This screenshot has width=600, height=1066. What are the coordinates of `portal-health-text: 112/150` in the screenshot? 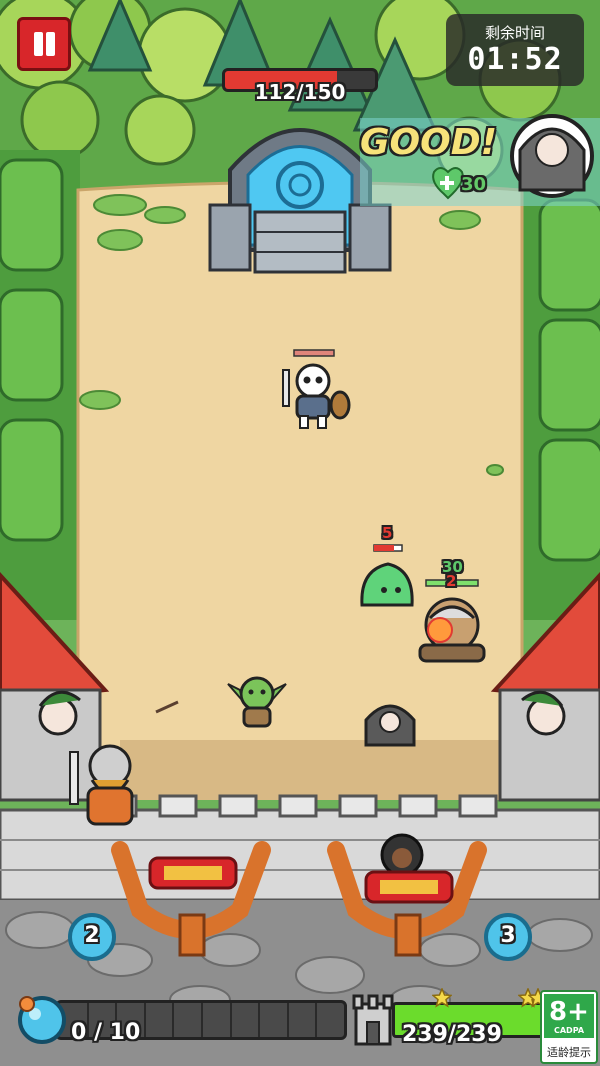 It's located at (300, 92).